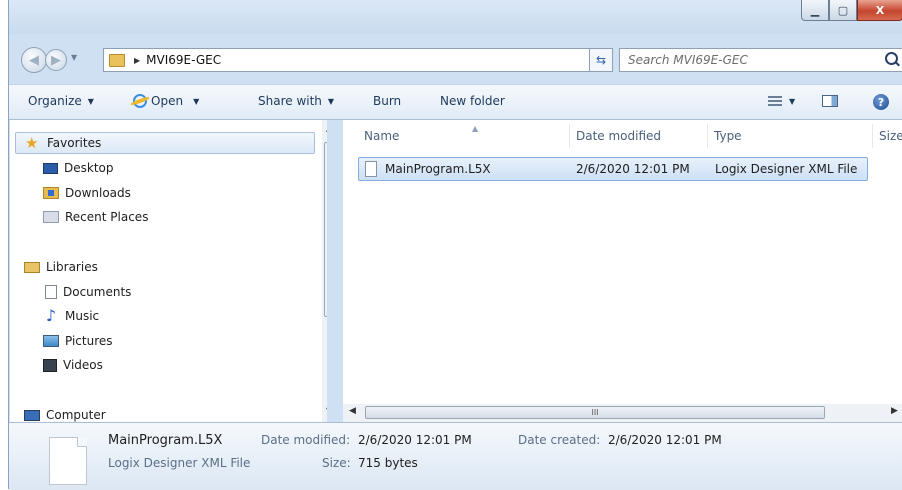 Image resolution: width=902 pixels, height=490 pixels. I want to click on open-menu: Open ▼, so click(166, 101).